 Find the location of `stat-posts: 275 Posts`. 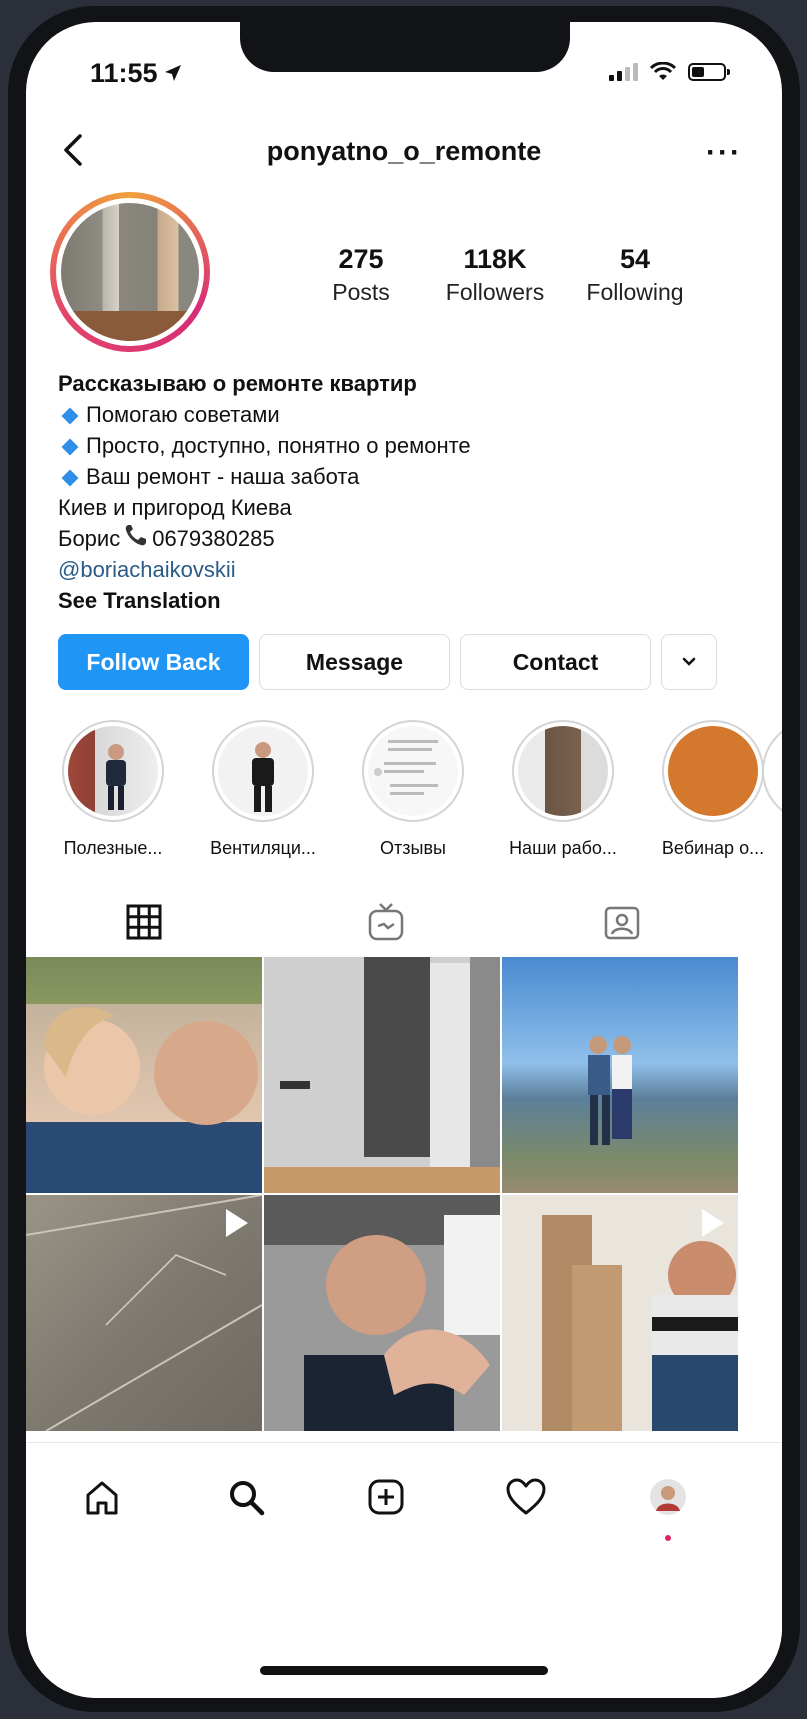

stat-posts: 275 Posts is located at coordinates (361, 275).